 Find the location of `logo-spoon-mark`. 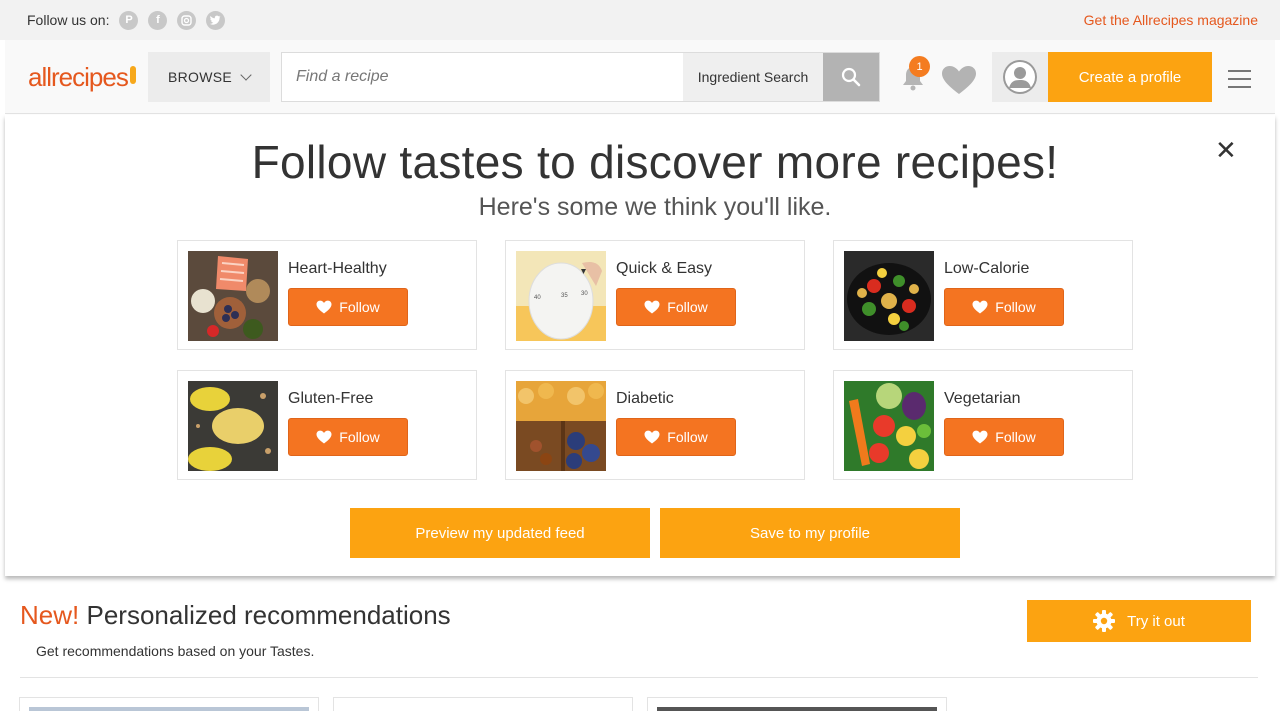

logo-spoon-mark is located at coordinates (132, 75).